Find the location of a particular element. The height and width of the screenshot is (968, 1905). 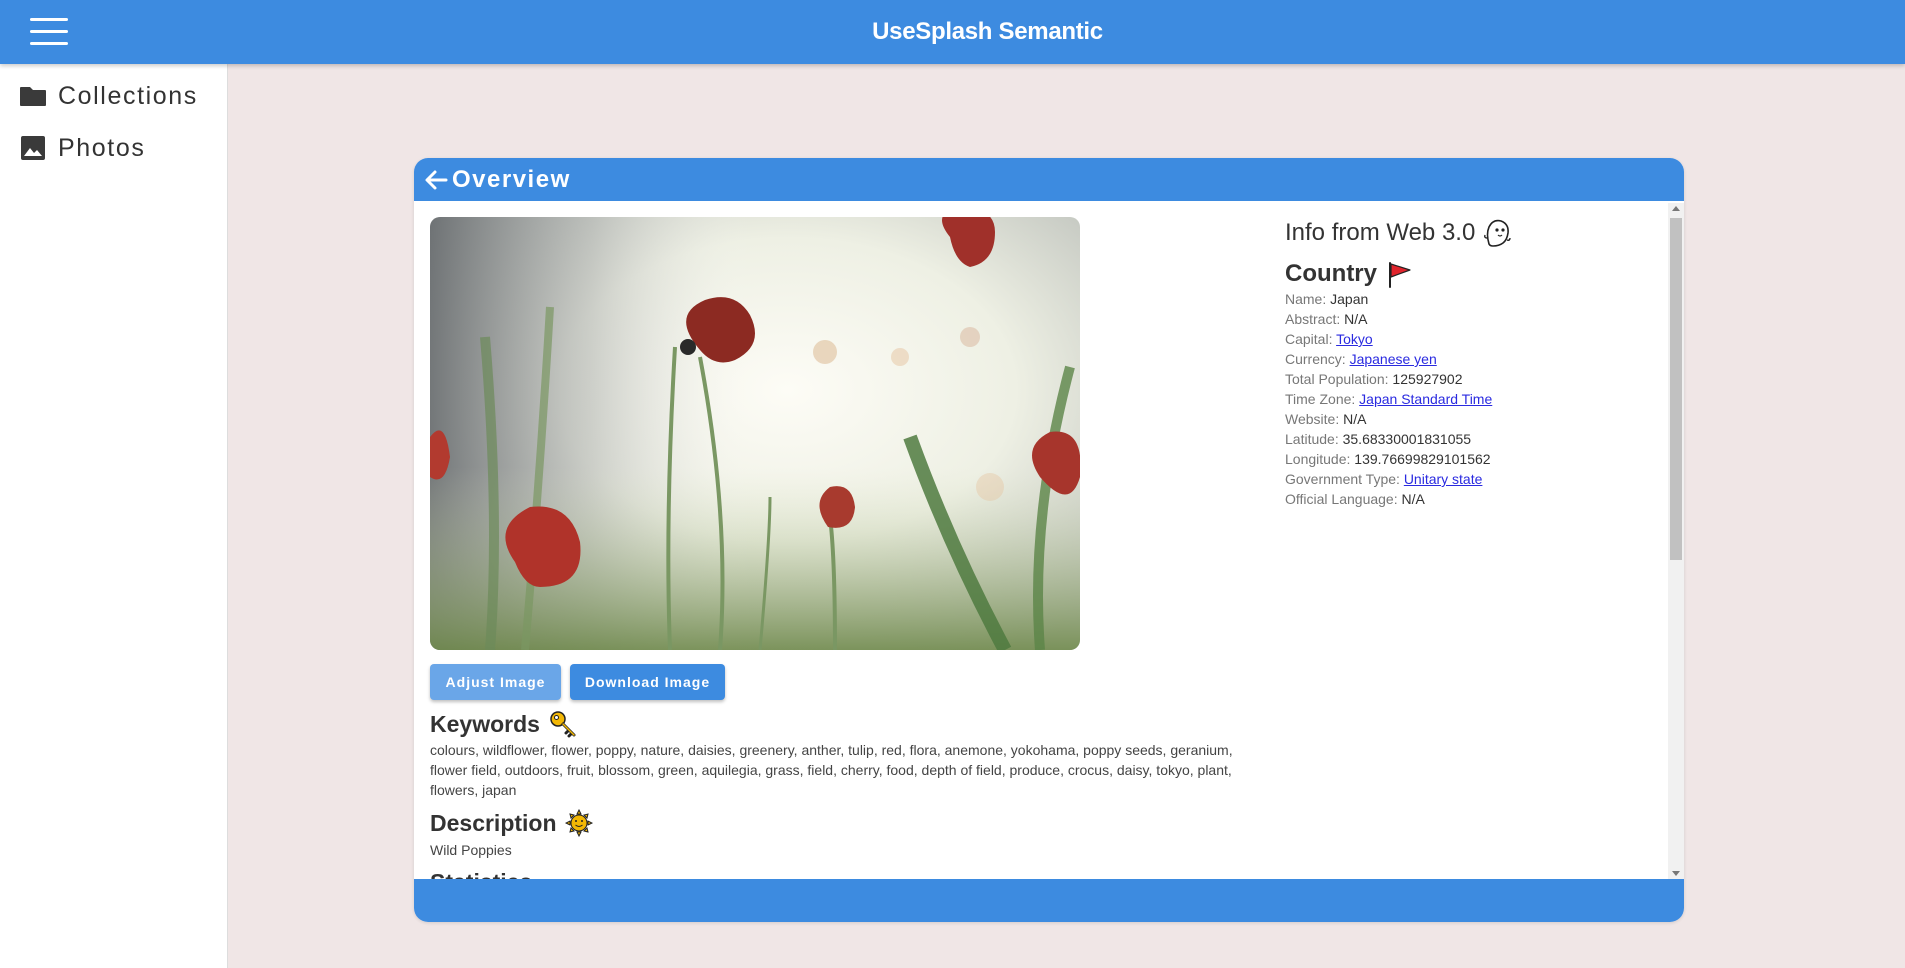

info-row-longitude: Longitude: 139.76699829101562 is located at coordinates (1475, 459).